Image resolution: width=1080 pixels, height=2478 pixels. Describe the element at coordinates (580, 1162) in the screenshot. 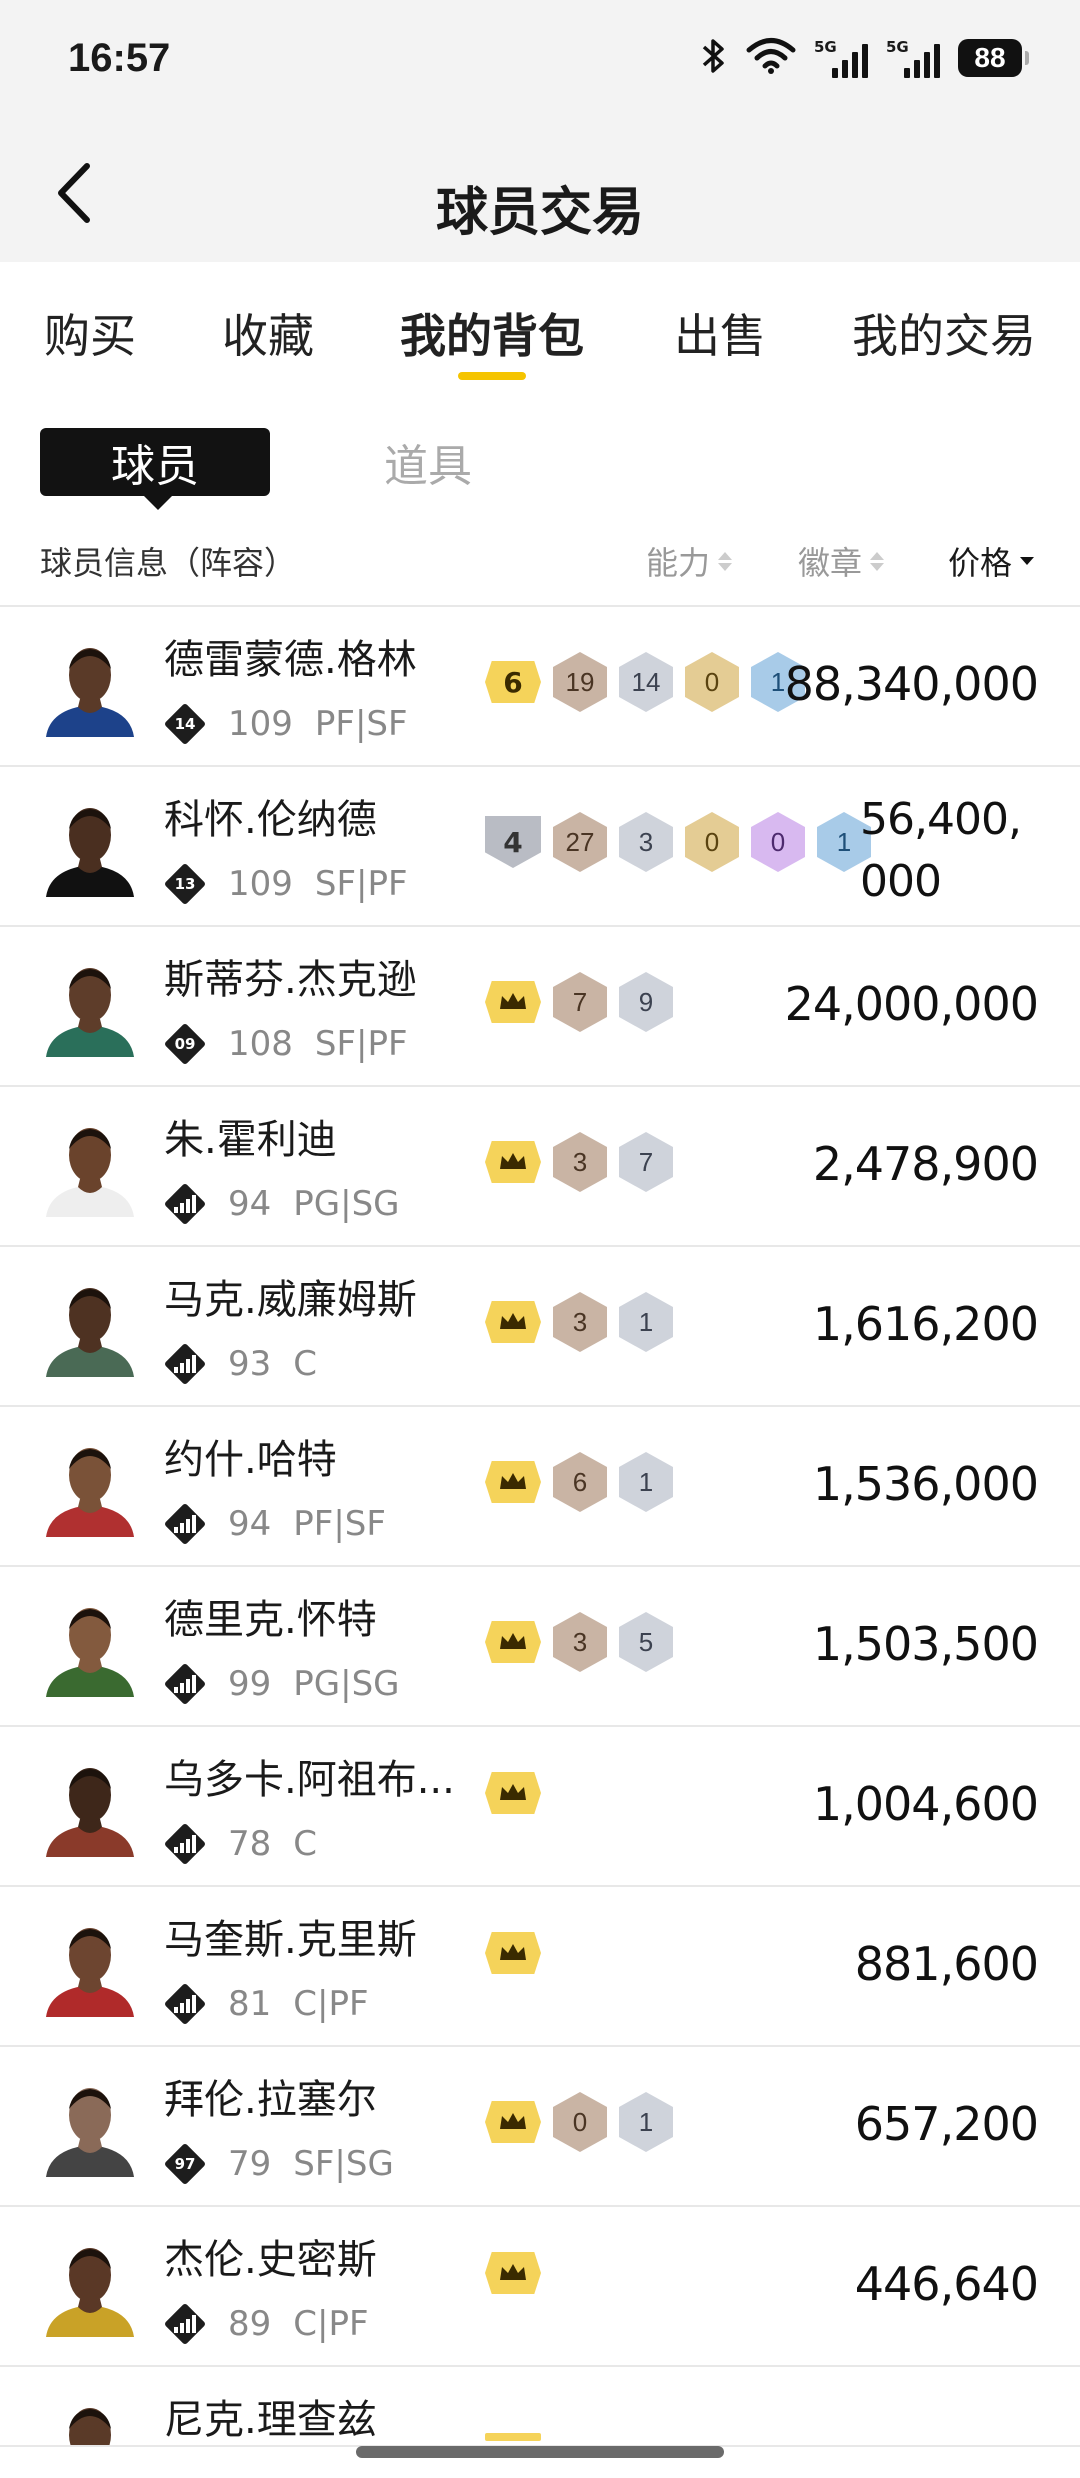

I see `badge-count-bronze: 3` at that location.